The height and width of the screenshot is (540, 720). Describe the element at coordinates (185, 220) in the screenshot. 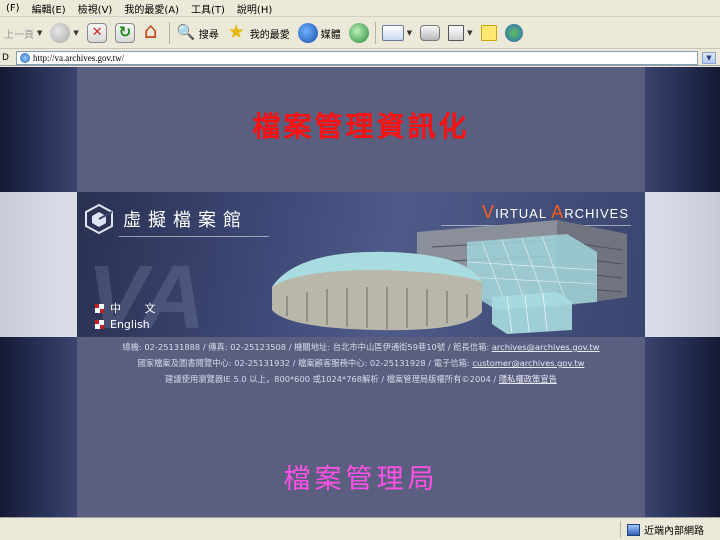

I see `logo-text: 虛擬檔案館` at that location.